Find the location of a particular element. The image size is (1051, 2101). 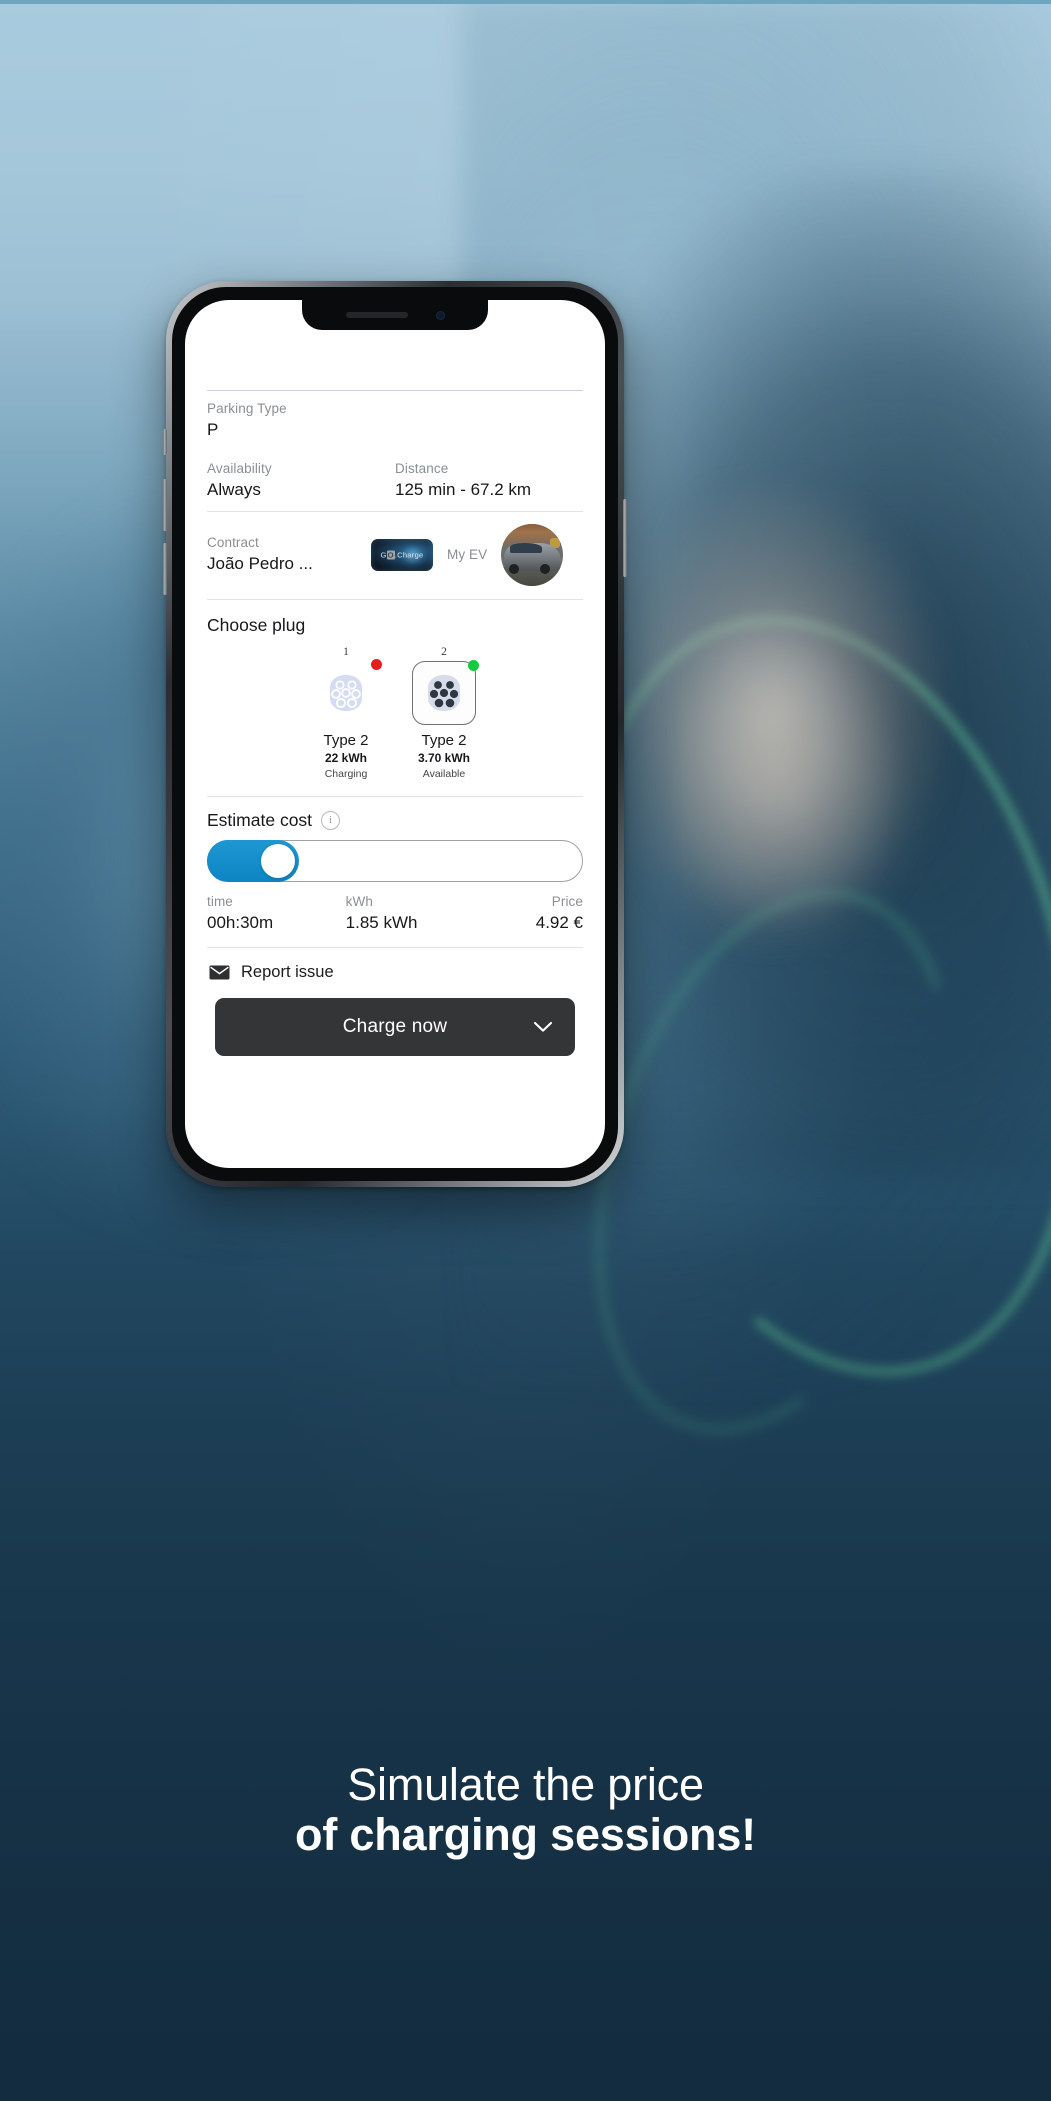

plug-option-1: 1 Type 2 22 kWh Charging is located at coordinates (346, 713).